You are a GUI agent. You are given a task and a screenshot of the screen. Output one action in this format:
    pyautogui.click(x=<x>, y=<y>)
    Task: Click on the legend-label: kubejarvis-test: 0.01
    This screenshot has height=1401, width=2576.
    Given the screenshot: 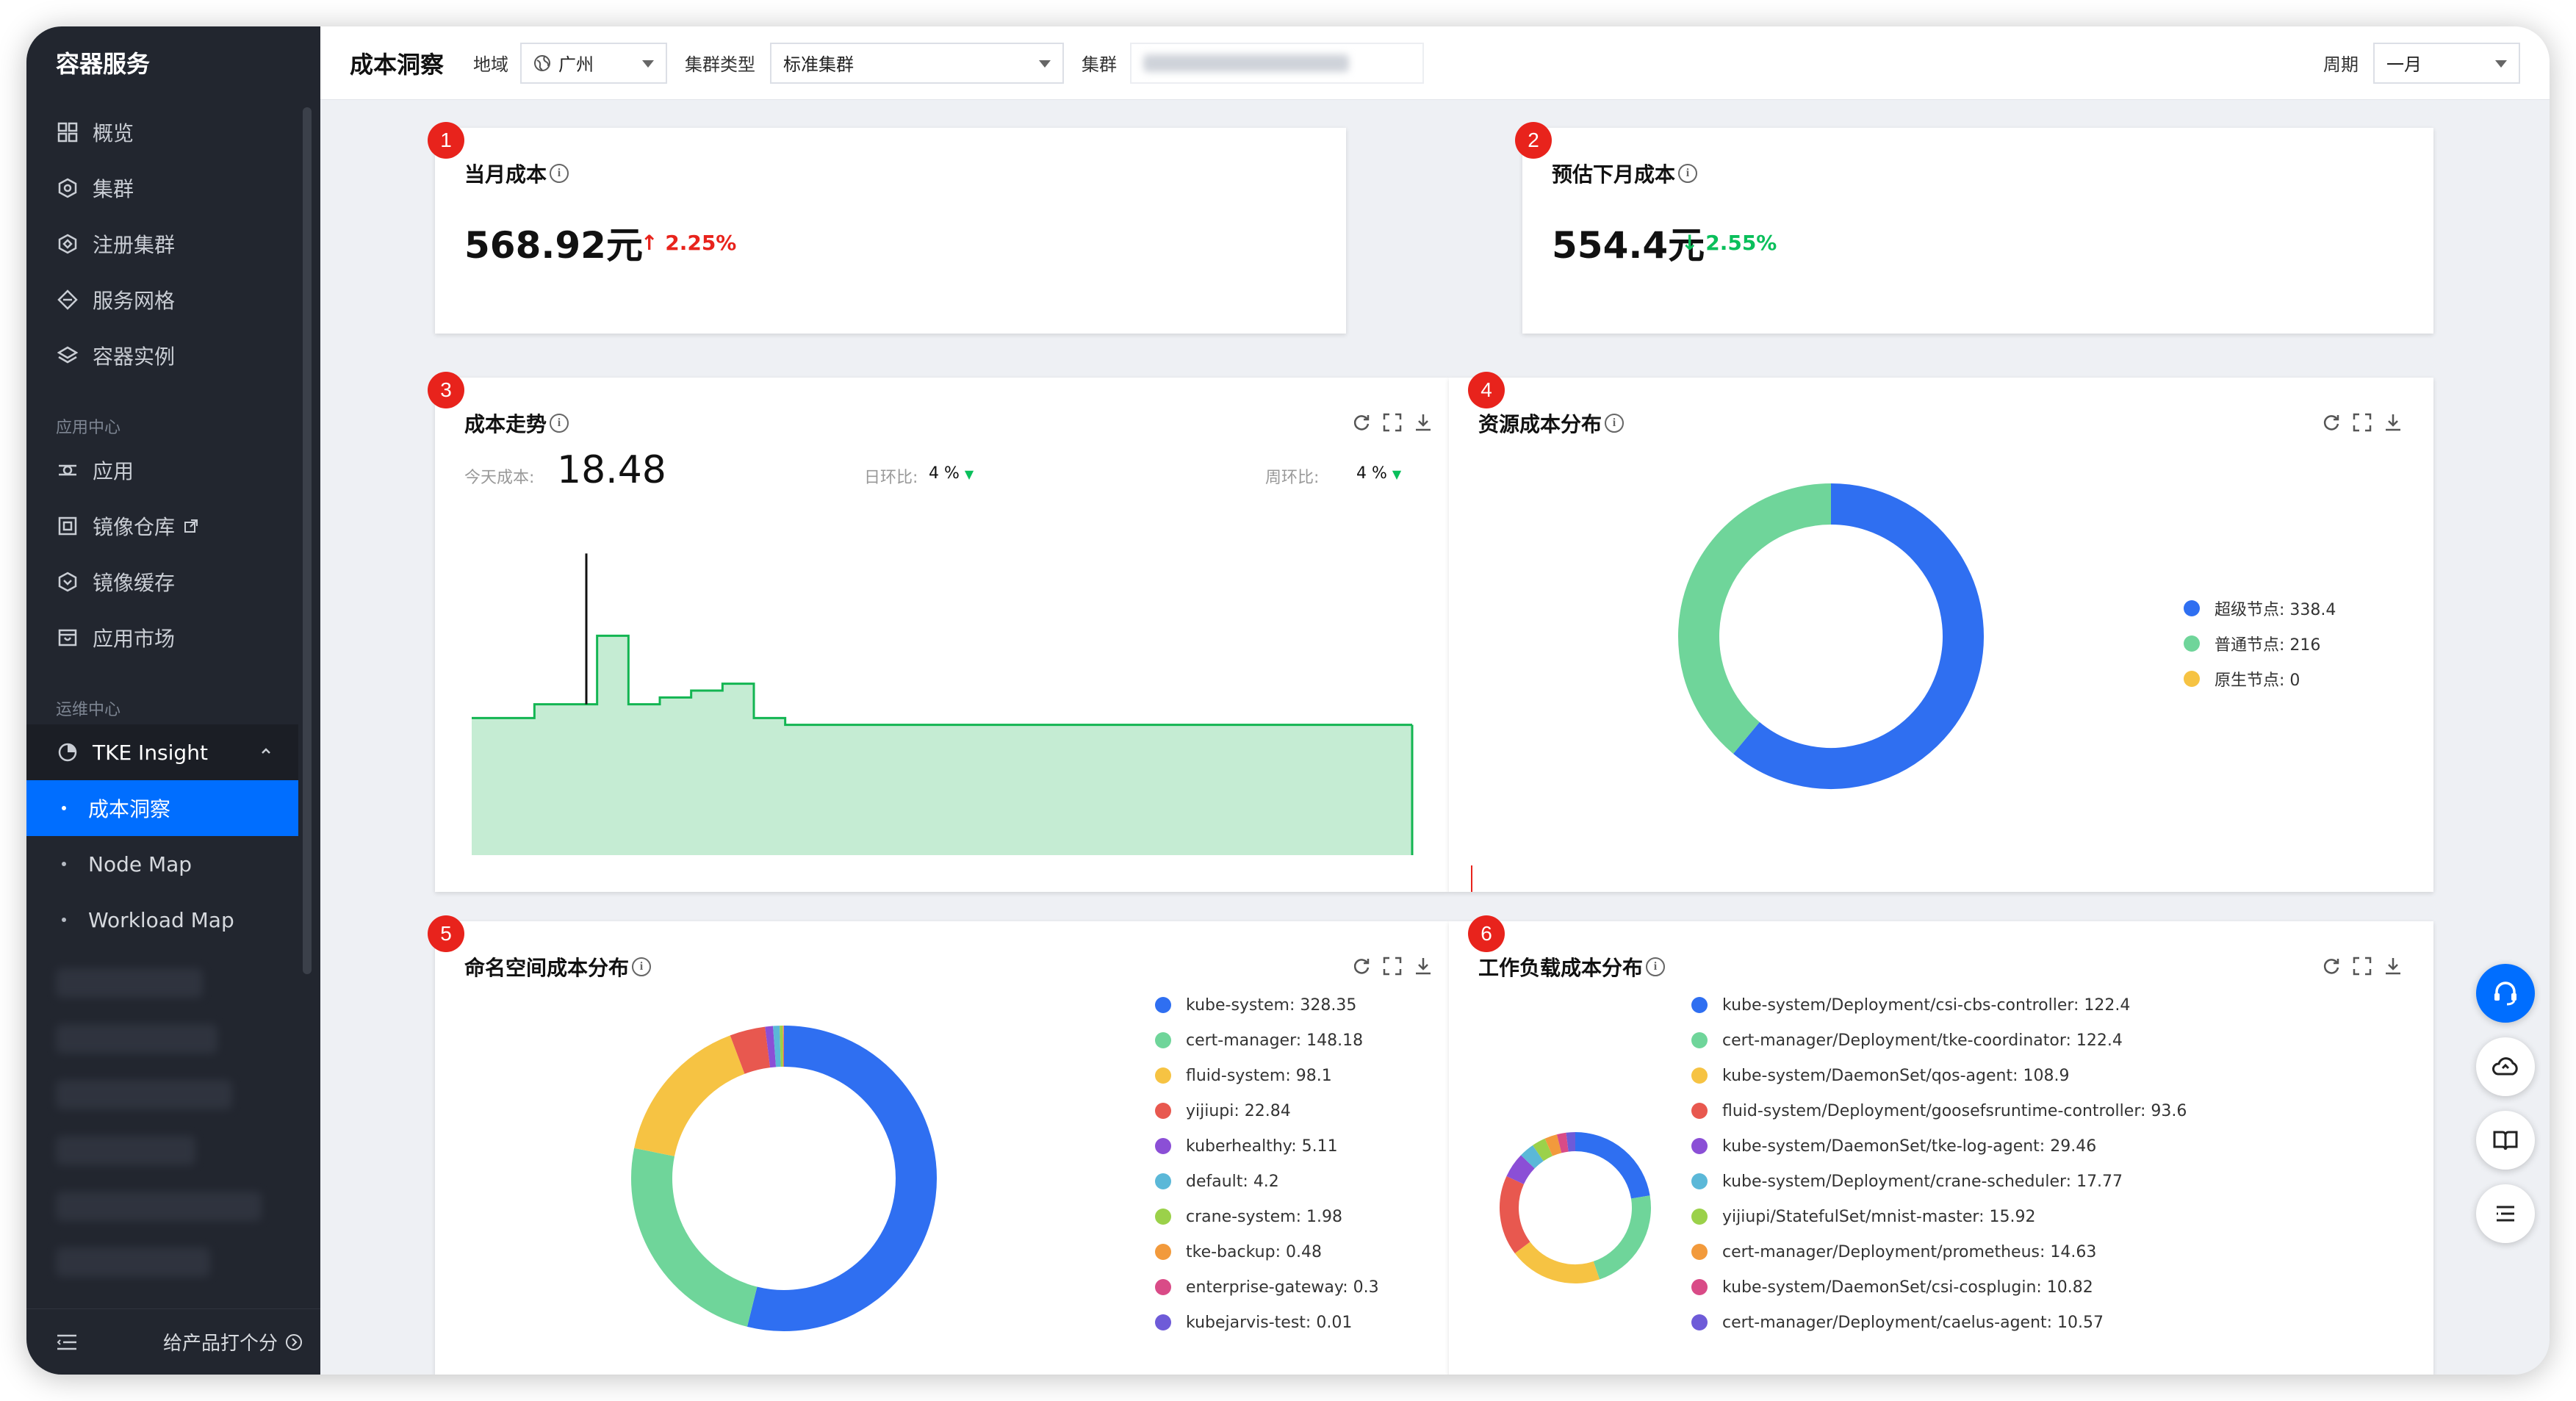 What is the action you would take?
    pyautogui.click(x=1269, y=1322)
    